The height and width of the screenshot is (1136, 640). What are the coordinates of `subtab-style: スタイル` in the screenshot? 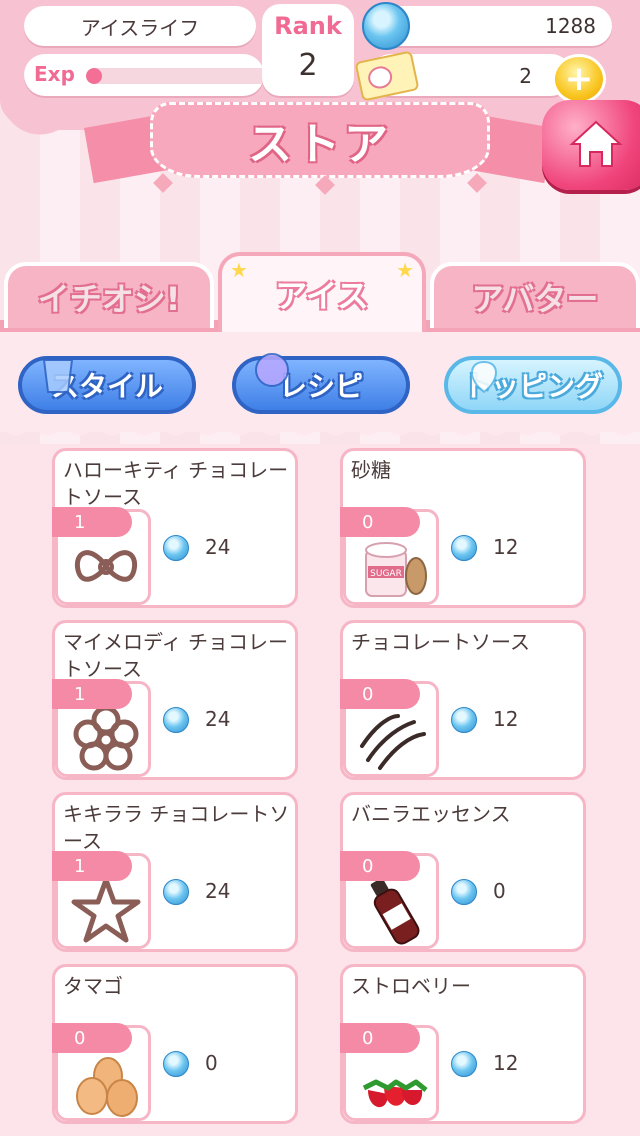 It's located at (107, 385).